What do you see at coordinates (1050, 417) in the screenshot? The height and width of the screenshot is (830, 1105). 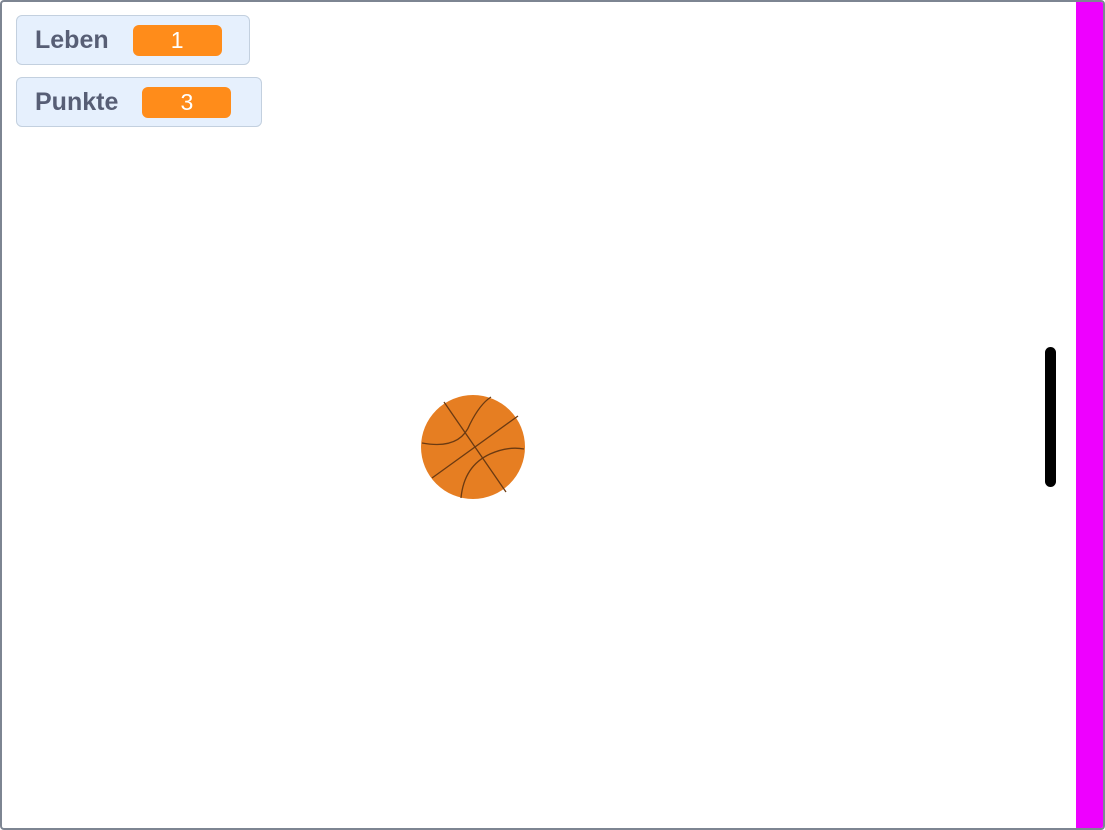 I see `paddle-sprite` at bounding box center [1050, 417].